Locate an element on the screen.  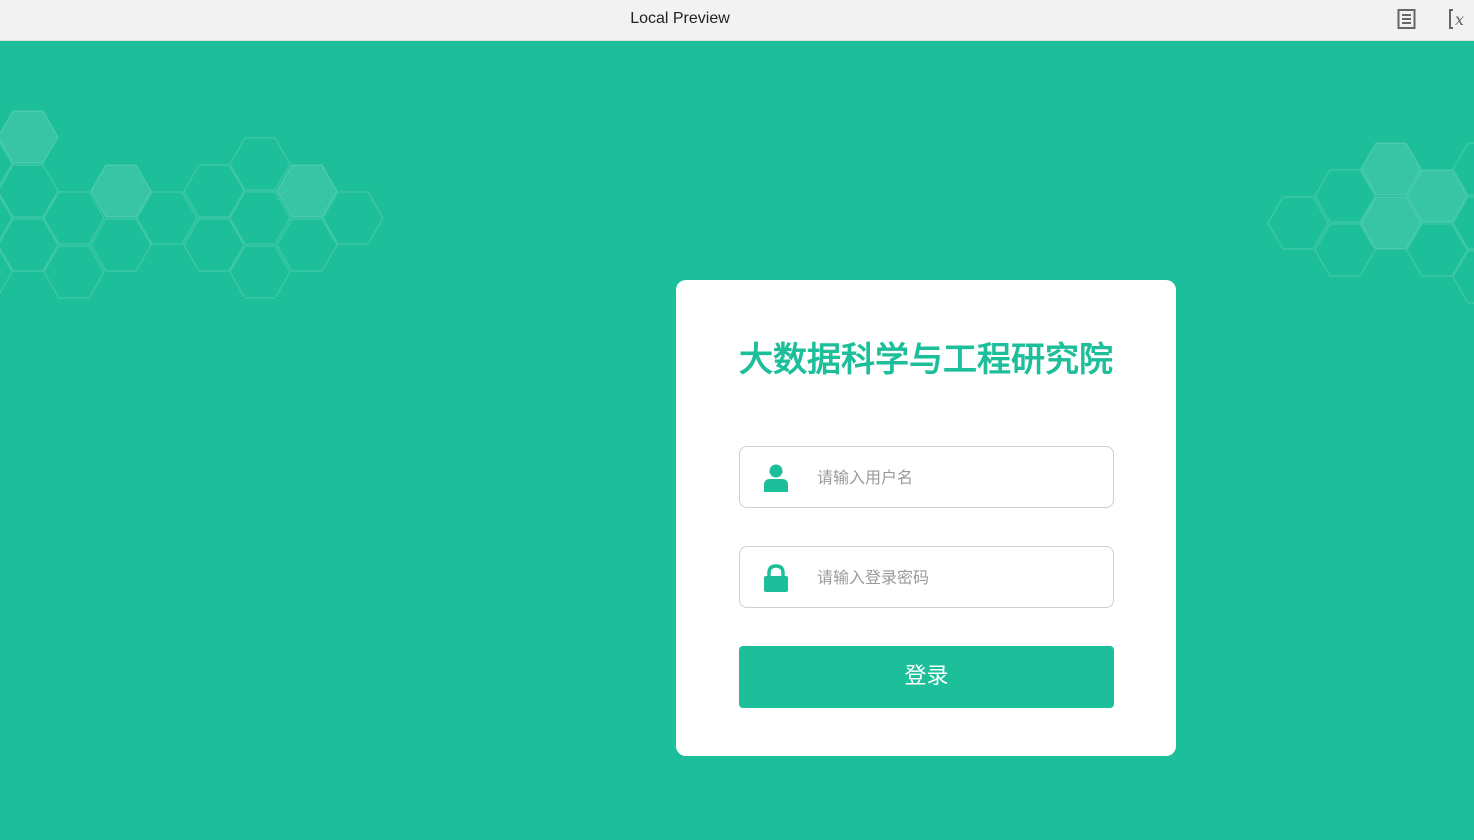
username-input is located at coordinates (957, 477).